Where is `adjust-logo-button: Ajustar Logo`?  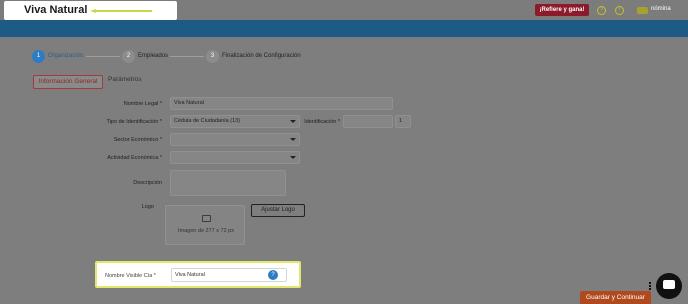
adjust-logo-button: Ajustar Logo is located at coordinates (278, 210).